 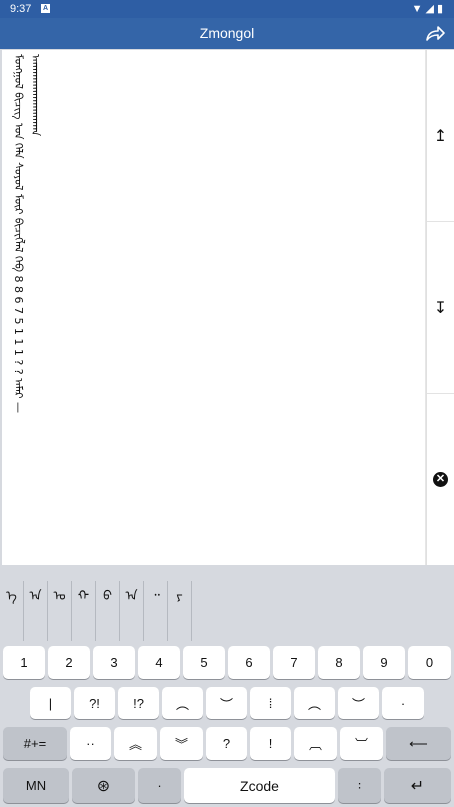 What do you see at coordinates (114, 662) in the screenshot?
I see `key-3: 3` at bounding box center [114, 662].